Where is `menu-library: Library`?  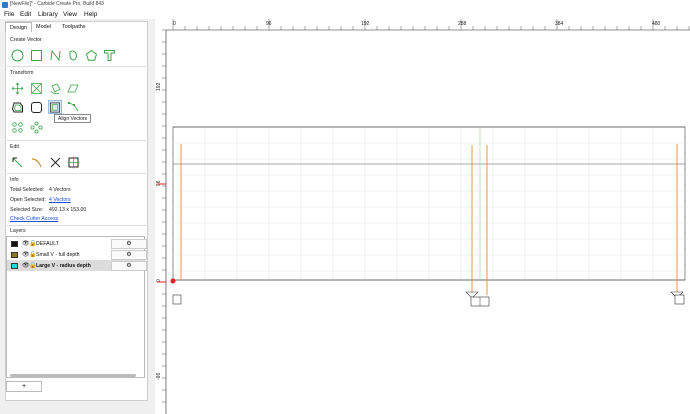
menu-library: Library is located at coordinates (48, 14).